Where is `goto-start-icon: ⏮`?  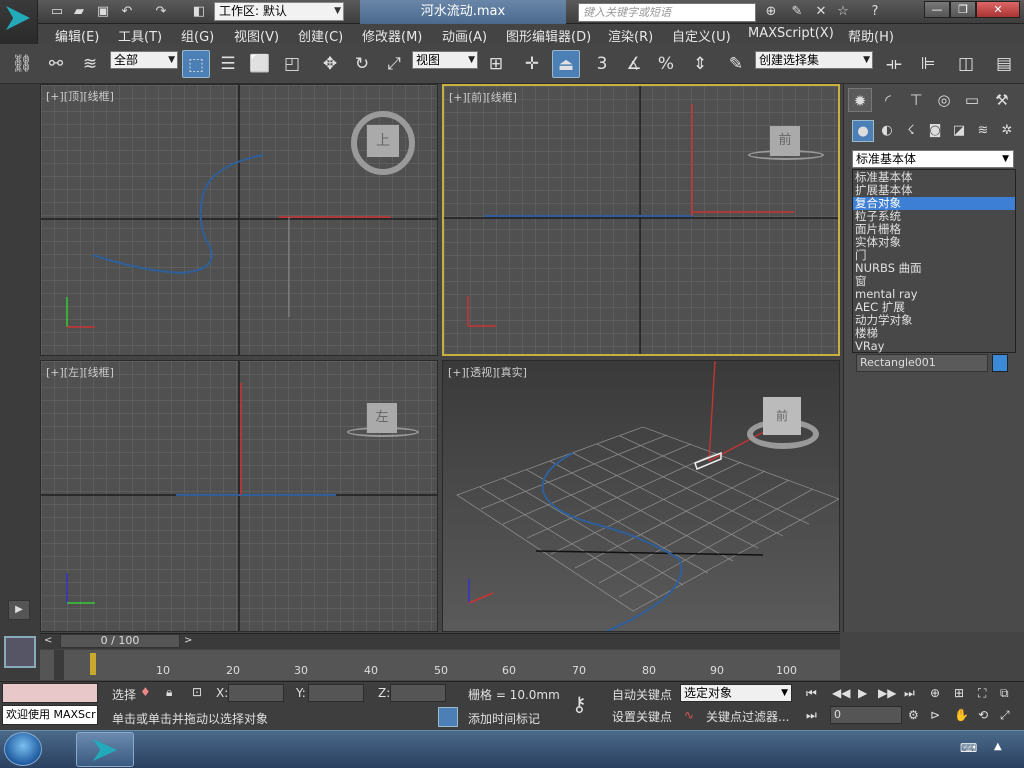
goto-start-icon: ⏮ is located at coordinates (811, 693).